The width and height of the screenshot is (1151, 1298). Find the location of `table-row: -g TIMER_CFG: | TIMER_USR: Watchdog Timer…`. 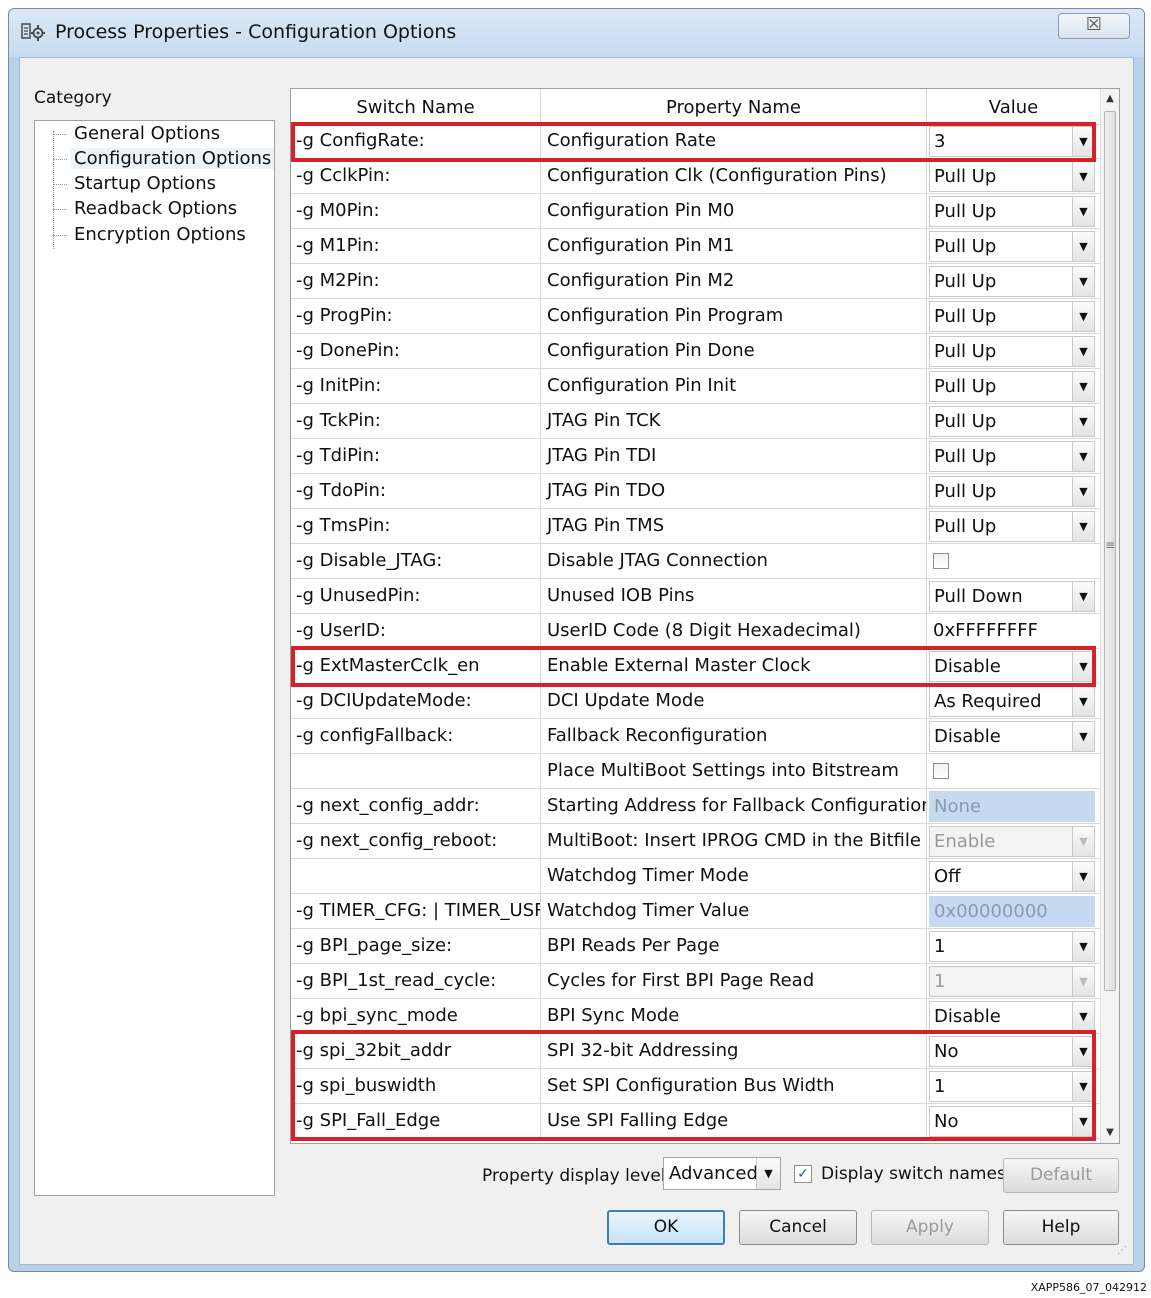

table-row: -g TIMER_CFG: | TIMER_USR: Watchdog Timer… is located at coordinates (695, 911).